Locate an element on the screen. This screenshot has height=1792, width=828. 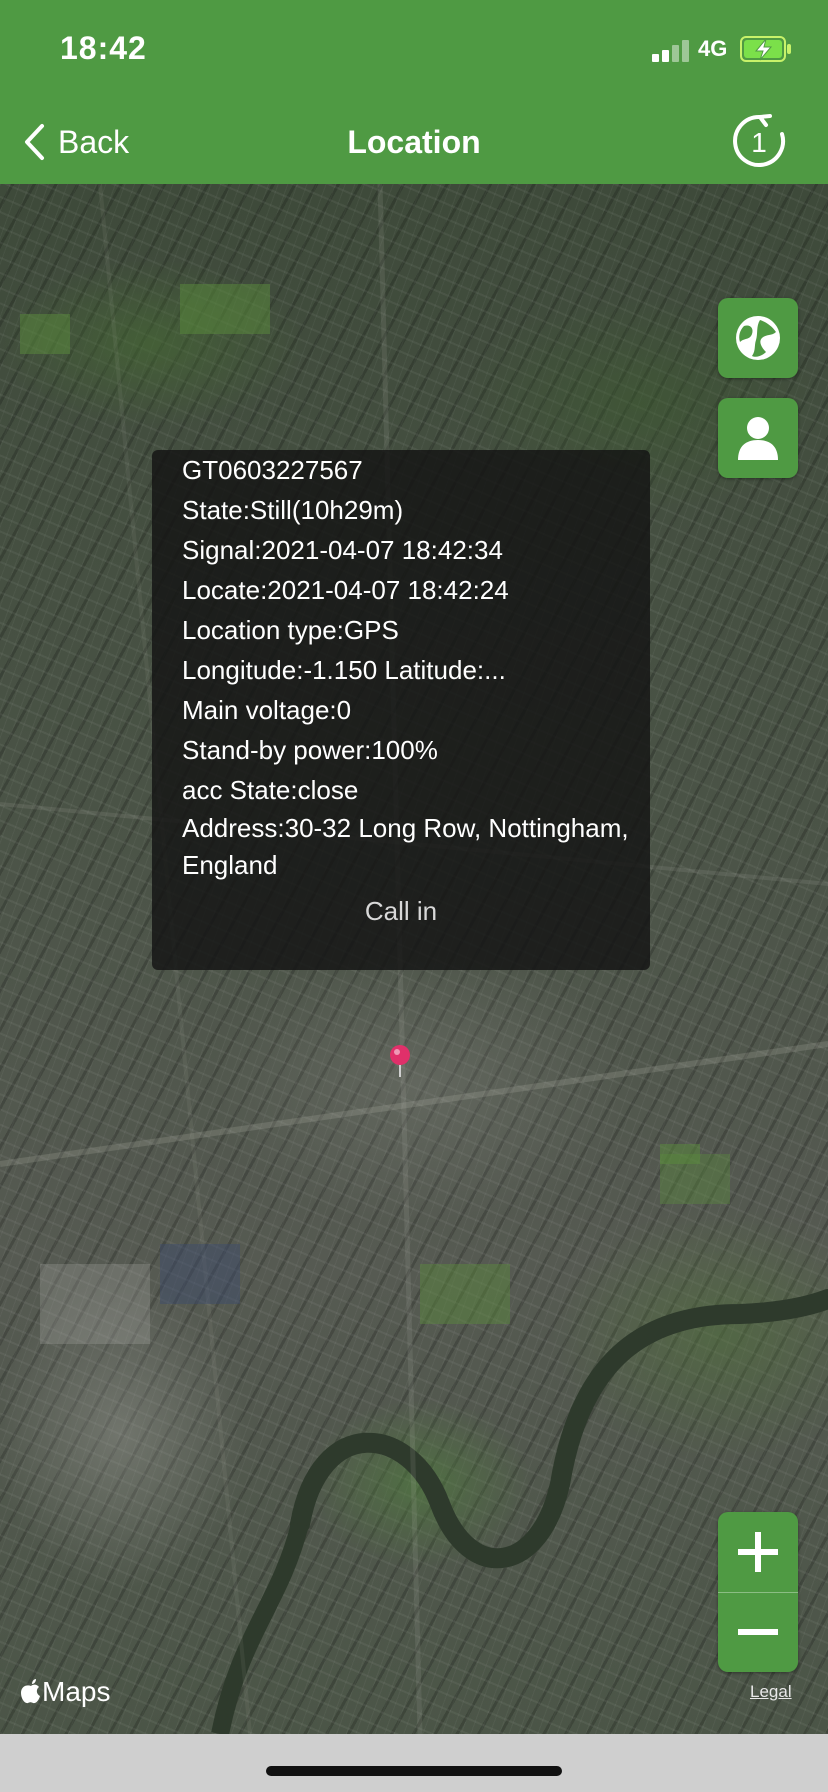
minus-icon is located at coordinates (758, 1632).